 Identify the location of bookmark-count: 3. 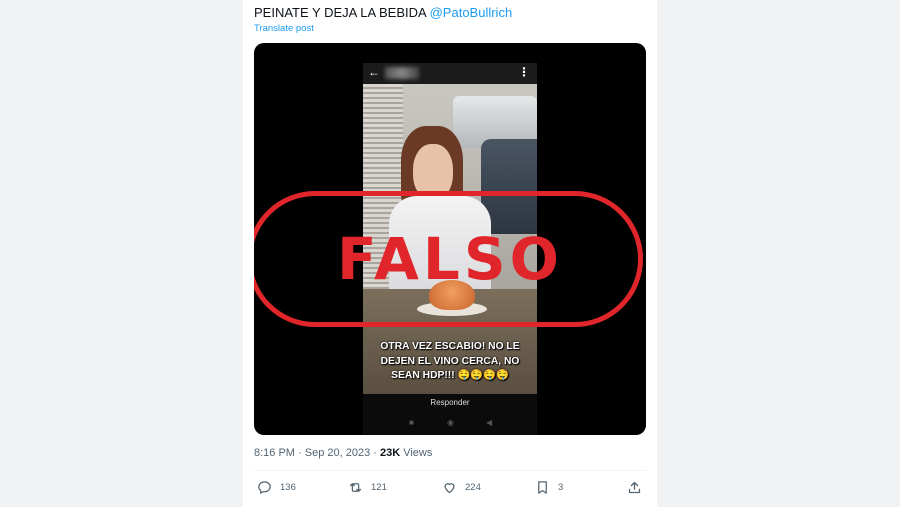
(561, 487).